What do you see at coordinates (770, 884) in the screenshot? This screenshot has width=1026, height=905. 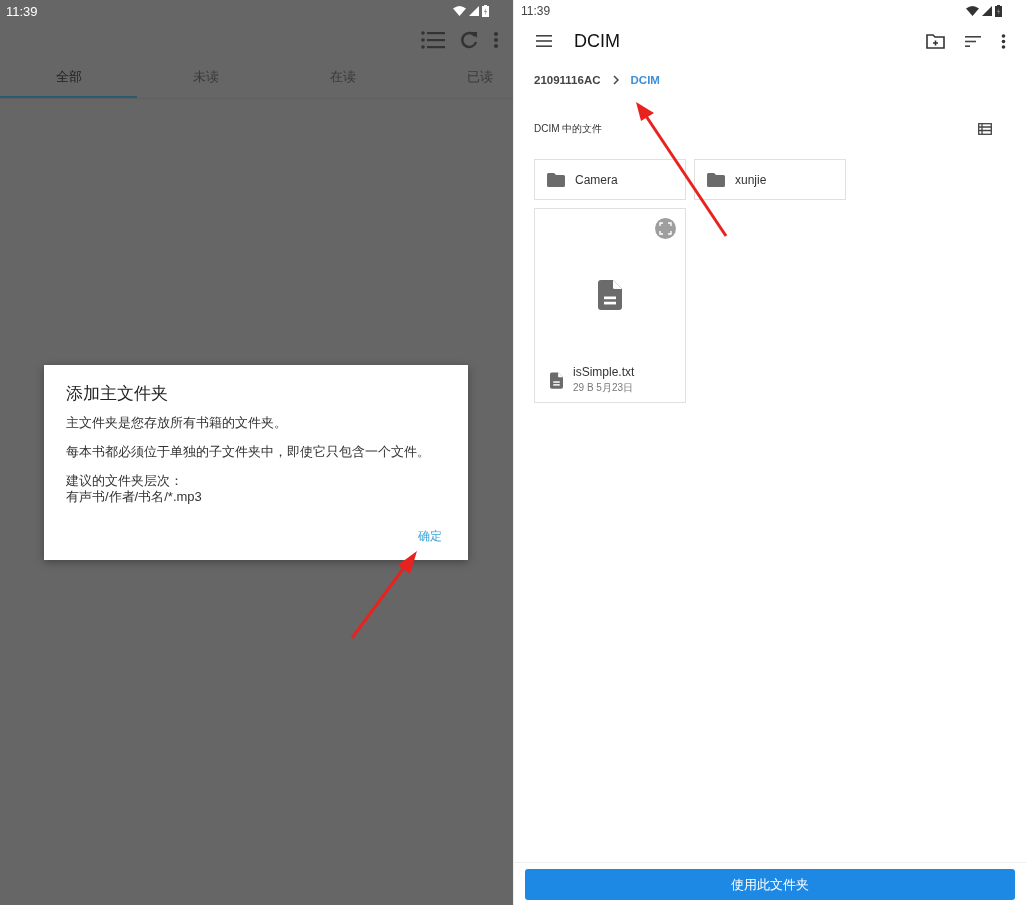 I see `use-folder-button: 使用此文件夹` at bounding box center [770, 884].